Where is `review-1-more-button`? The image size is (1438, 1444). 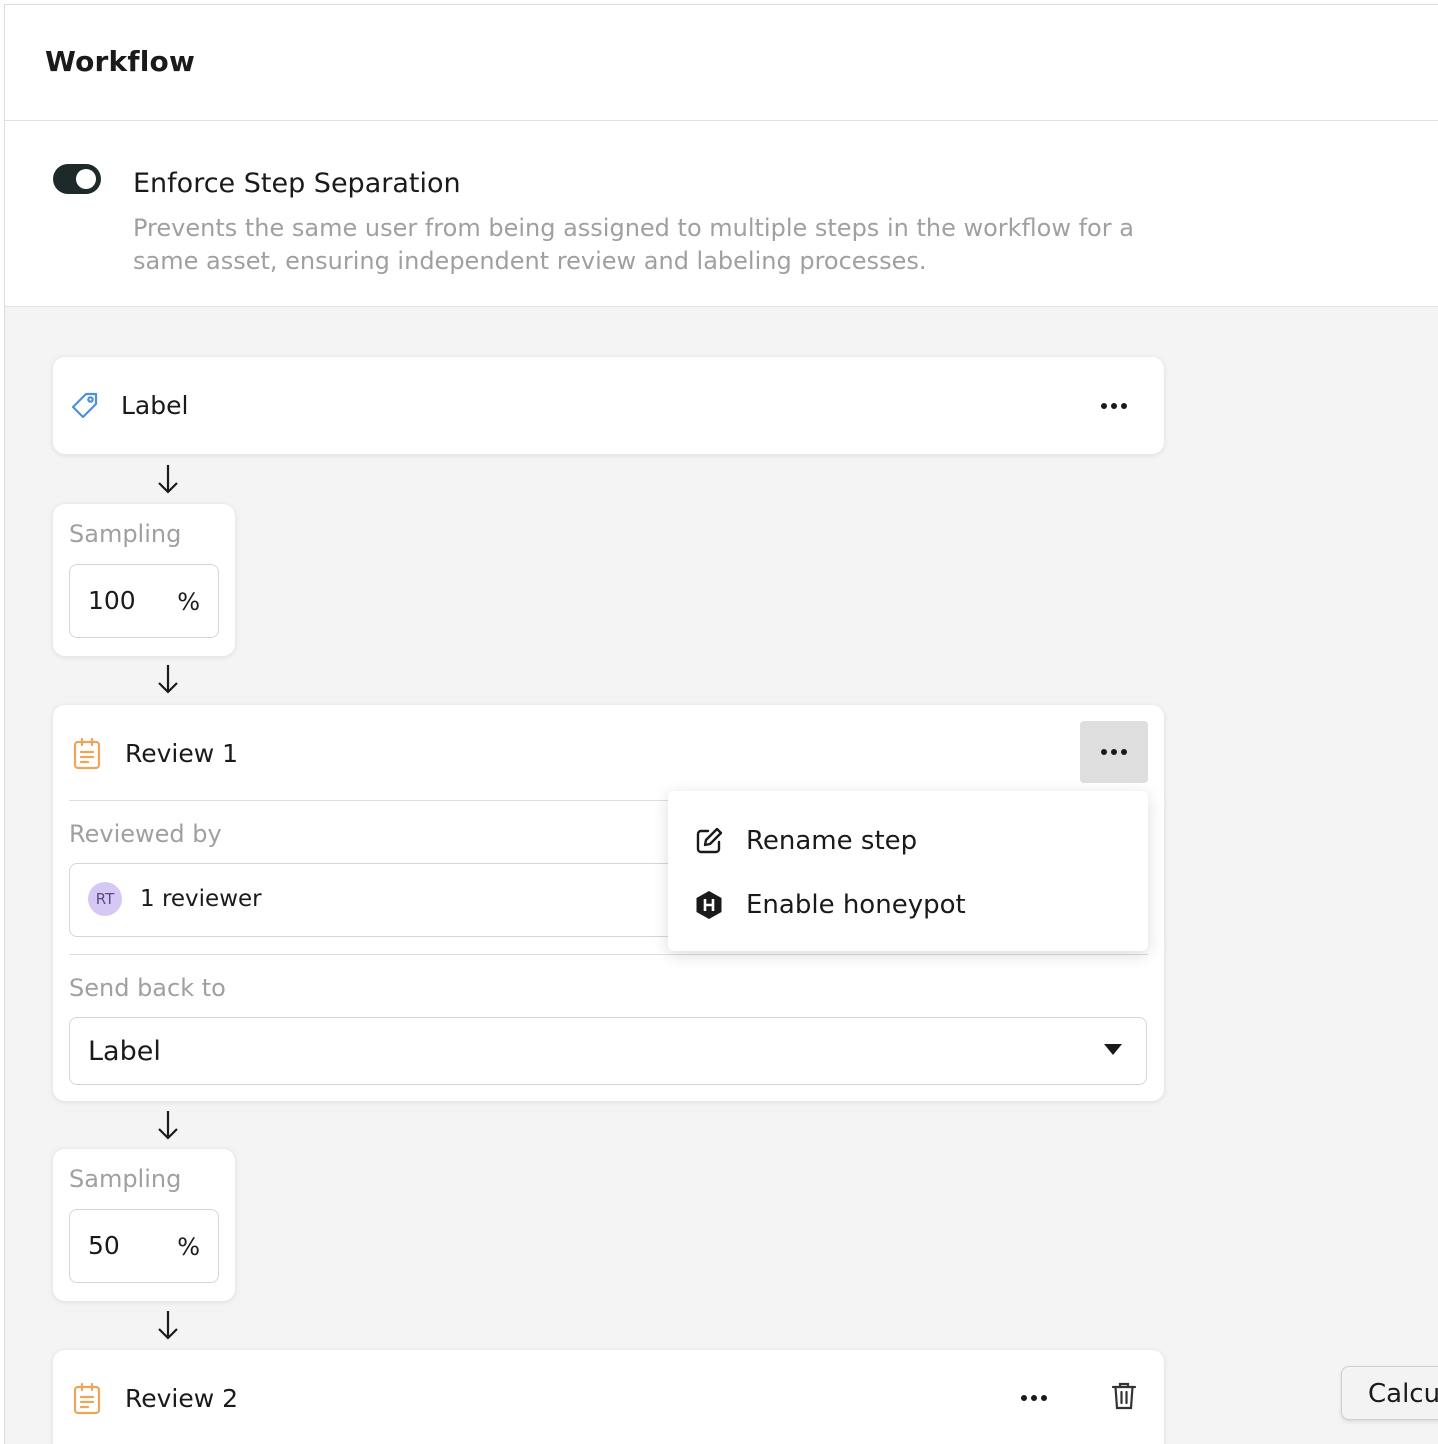
review-1-more-button is located at coordinates (1114, 752).